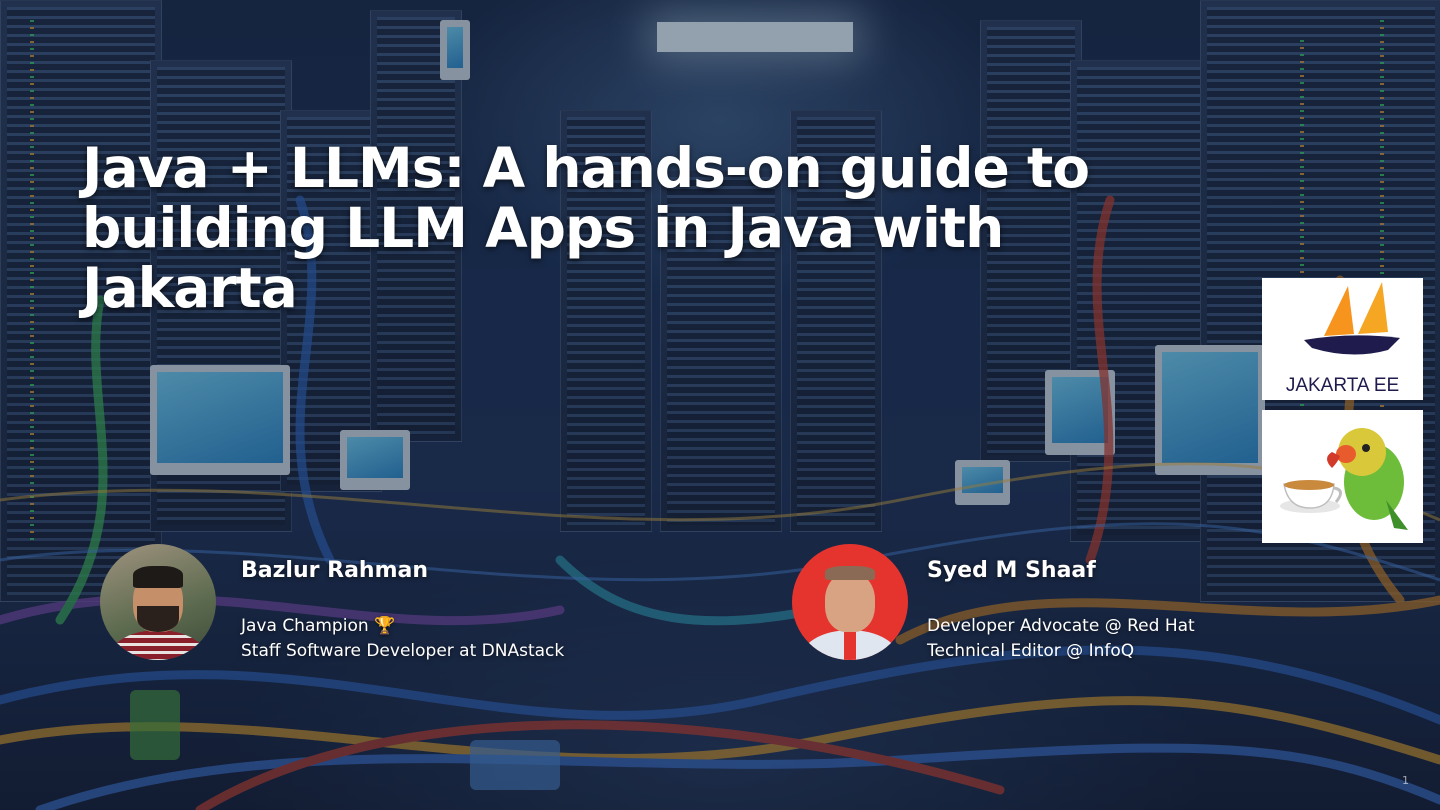  I want to click on speaker-role: Java Champion 🏆, so click(318, 626).